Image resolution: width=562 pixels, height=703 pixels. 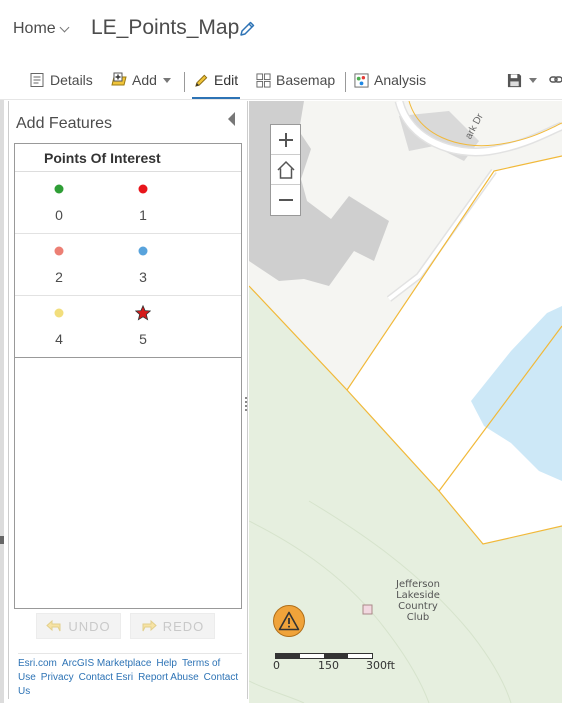 What do you see at coordinates (71, 80) in the screenshot?
I see `details-label: Details` at bounding box center [71, 80].